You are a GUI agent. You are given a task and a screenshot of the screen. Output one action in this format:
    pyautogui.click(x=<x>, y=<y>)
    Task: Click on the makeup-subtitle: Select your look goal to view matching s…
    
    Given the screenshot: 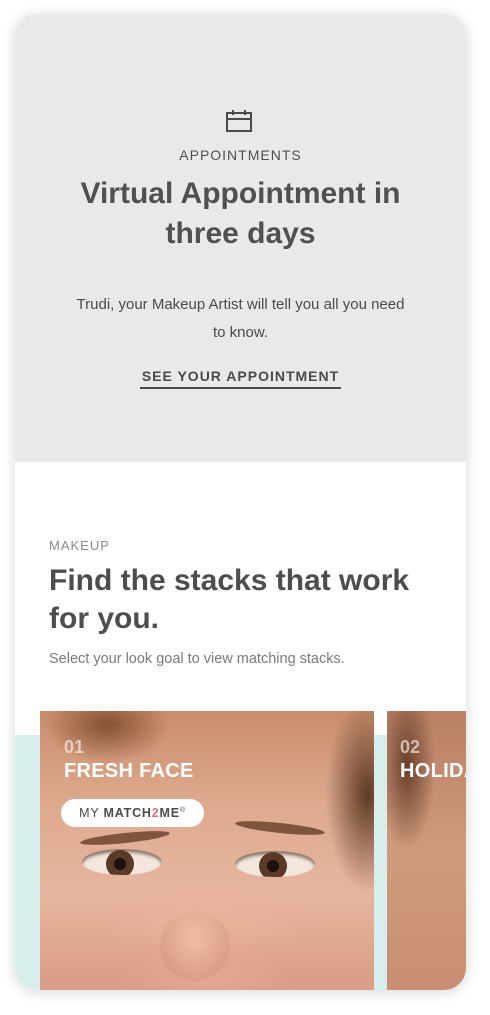 What is the action you would take?
    pyautogui.click(x=197, y=659)
    